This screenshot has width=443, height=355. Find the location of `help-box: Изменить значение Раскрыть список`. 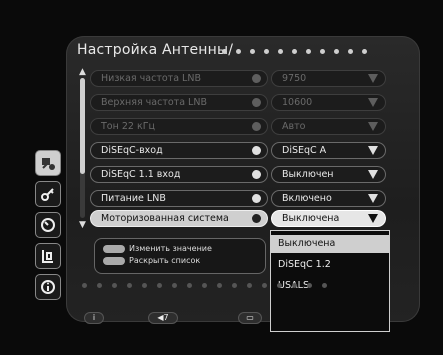

help-box: Изменить значение Раскрыть список is located at coordinates (180, 256).